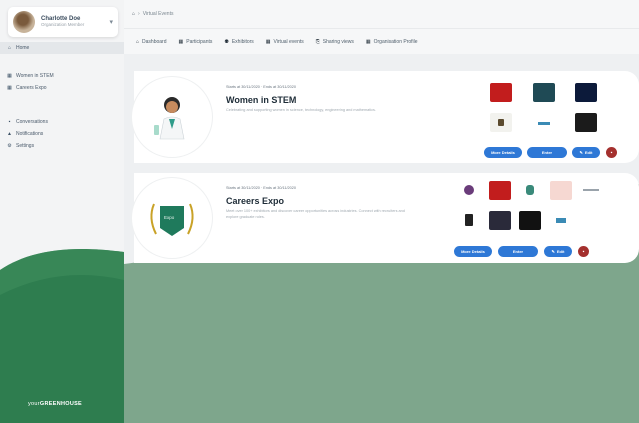 The image size is (639, 423). I want to click on event-image-frame: Expo, so click(172, 218).